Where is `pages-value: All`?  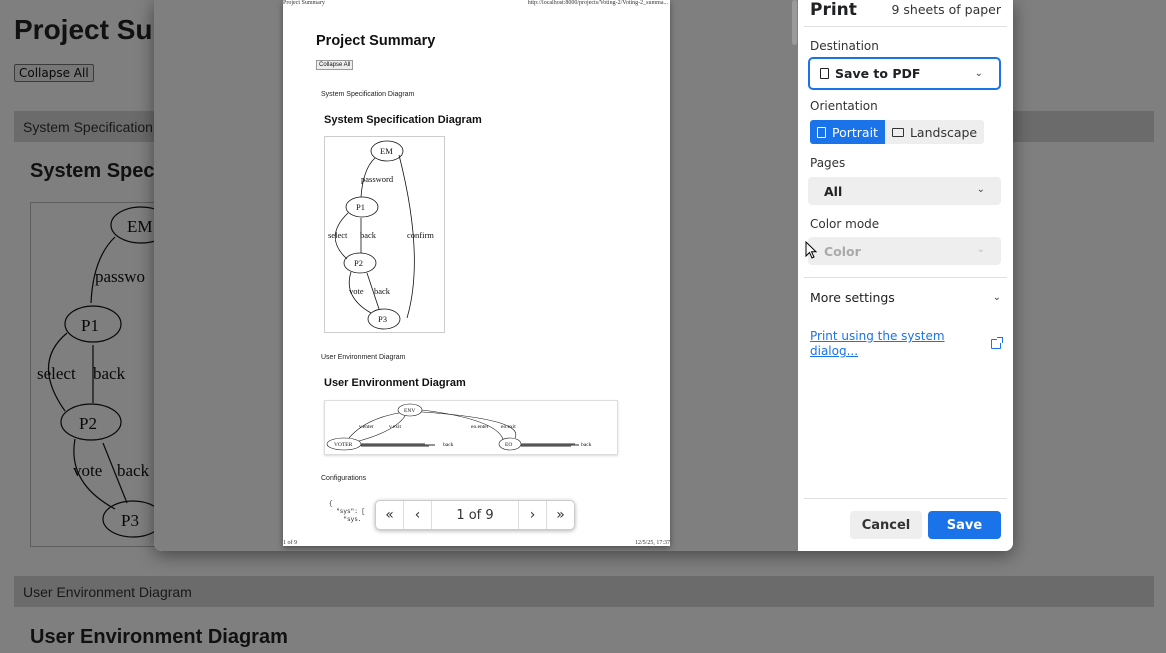 pages-value: All is located at coordinates (833, 191).